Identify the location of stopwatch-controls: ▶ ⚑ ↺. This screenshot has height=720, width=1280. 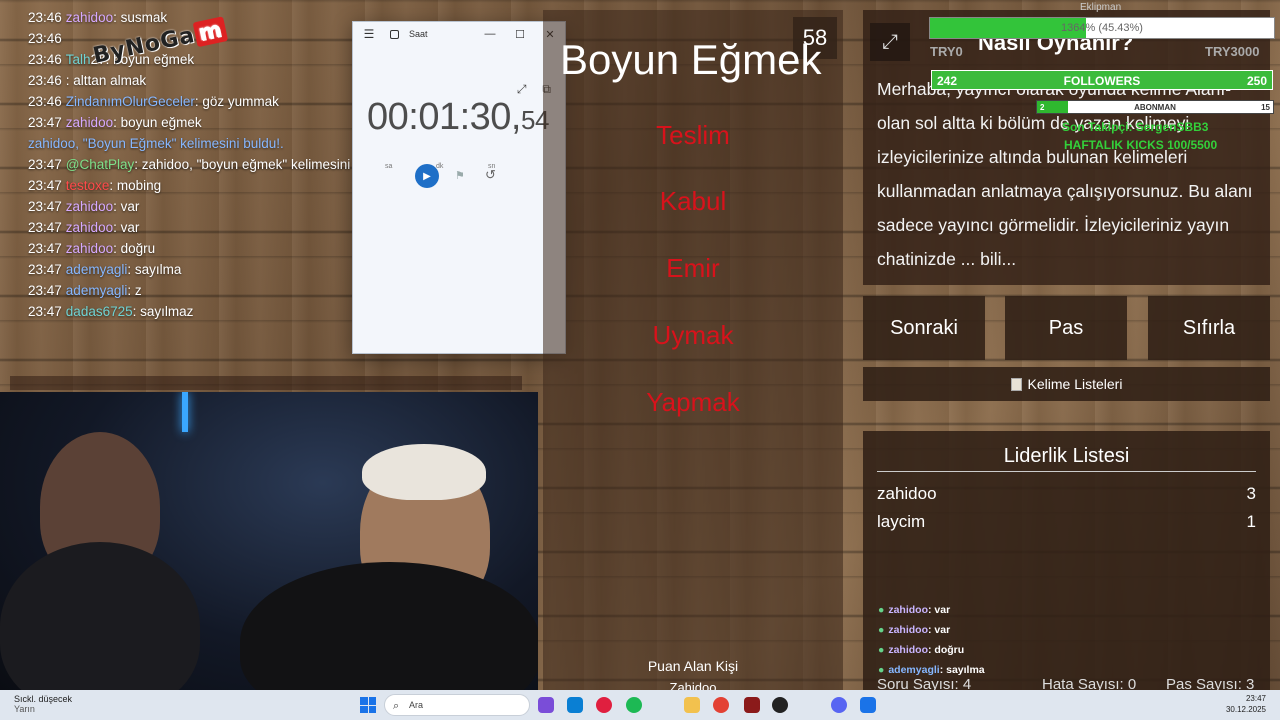
(463, 177).